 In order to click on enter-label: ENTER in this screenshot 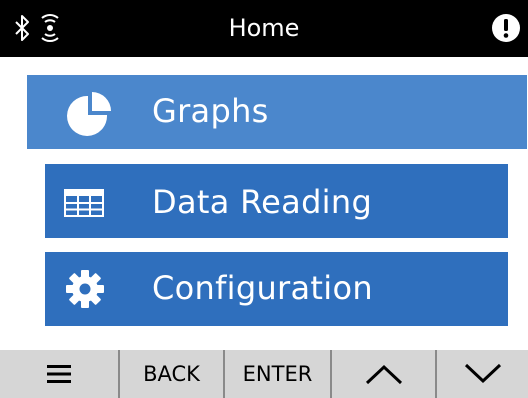, I will do `click(277, 374)`.